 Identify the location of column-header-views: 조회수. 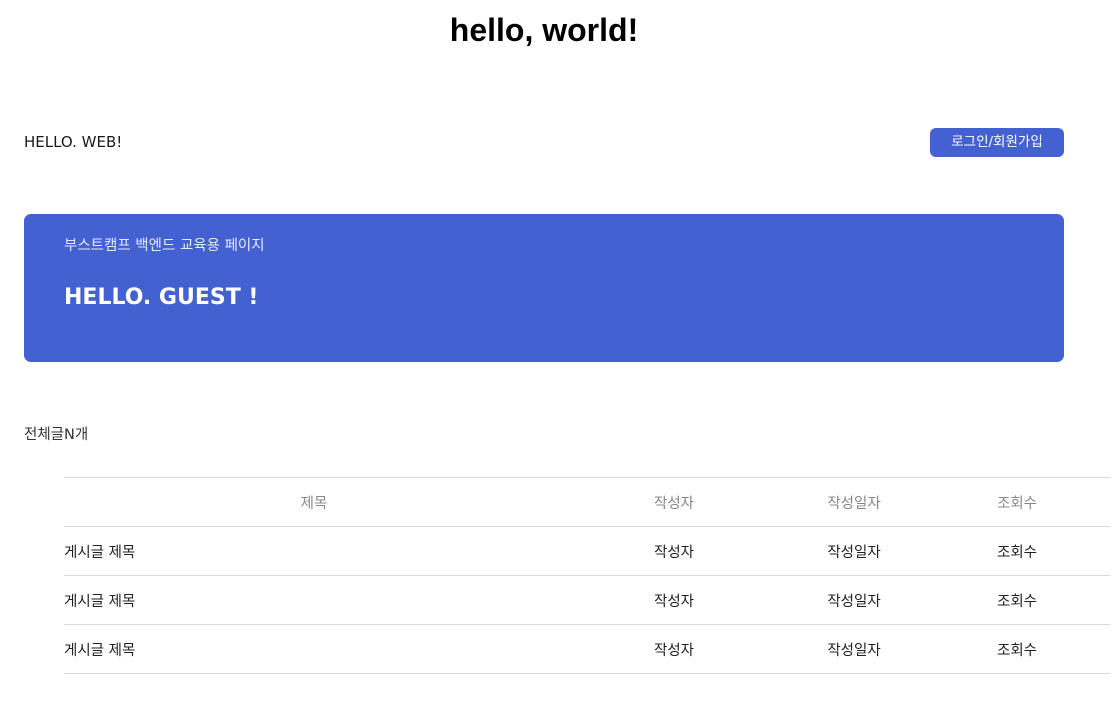
(1017, 502).